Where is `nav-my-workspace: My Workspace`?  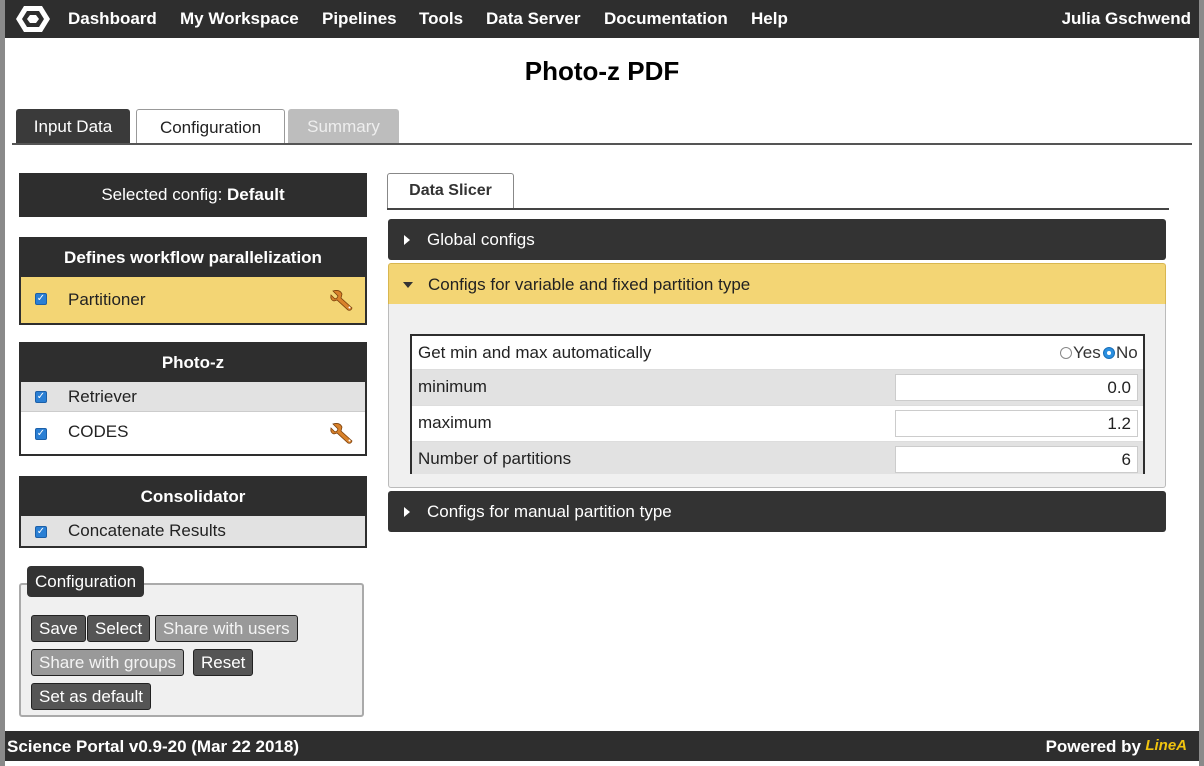 nav-my-workspace: My Workspace is located at coordinates (239, 19).